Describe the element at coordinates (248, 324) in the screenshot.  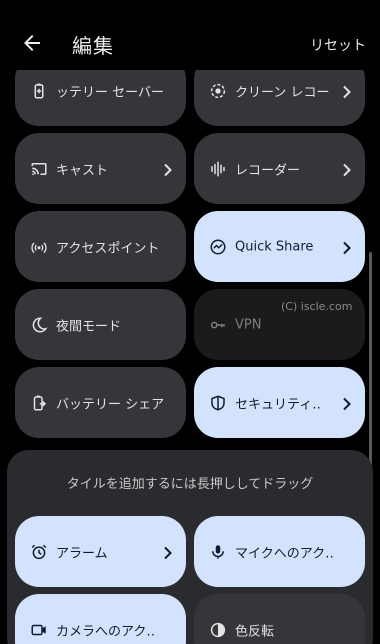
I see `tile-label: VPN` at that location.